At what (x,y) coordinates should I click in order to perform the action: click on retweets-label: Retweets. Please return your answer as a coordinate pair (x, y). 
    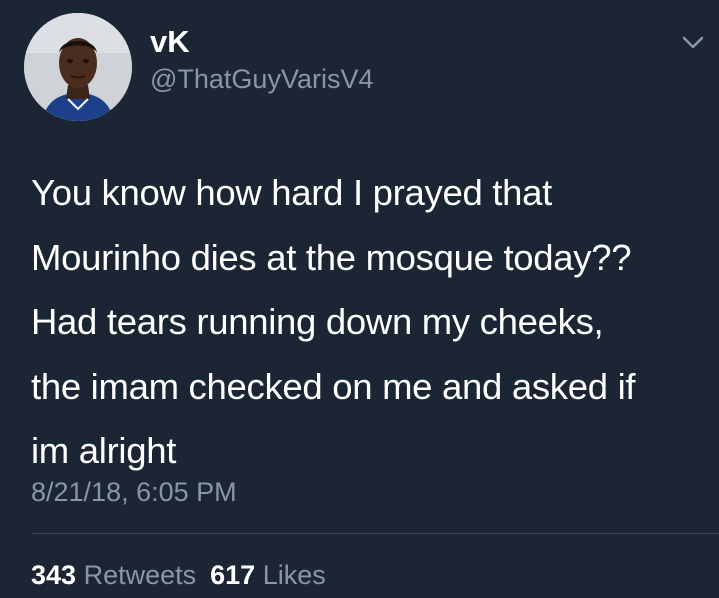
    Looking at the image, I should click on (140, 575).